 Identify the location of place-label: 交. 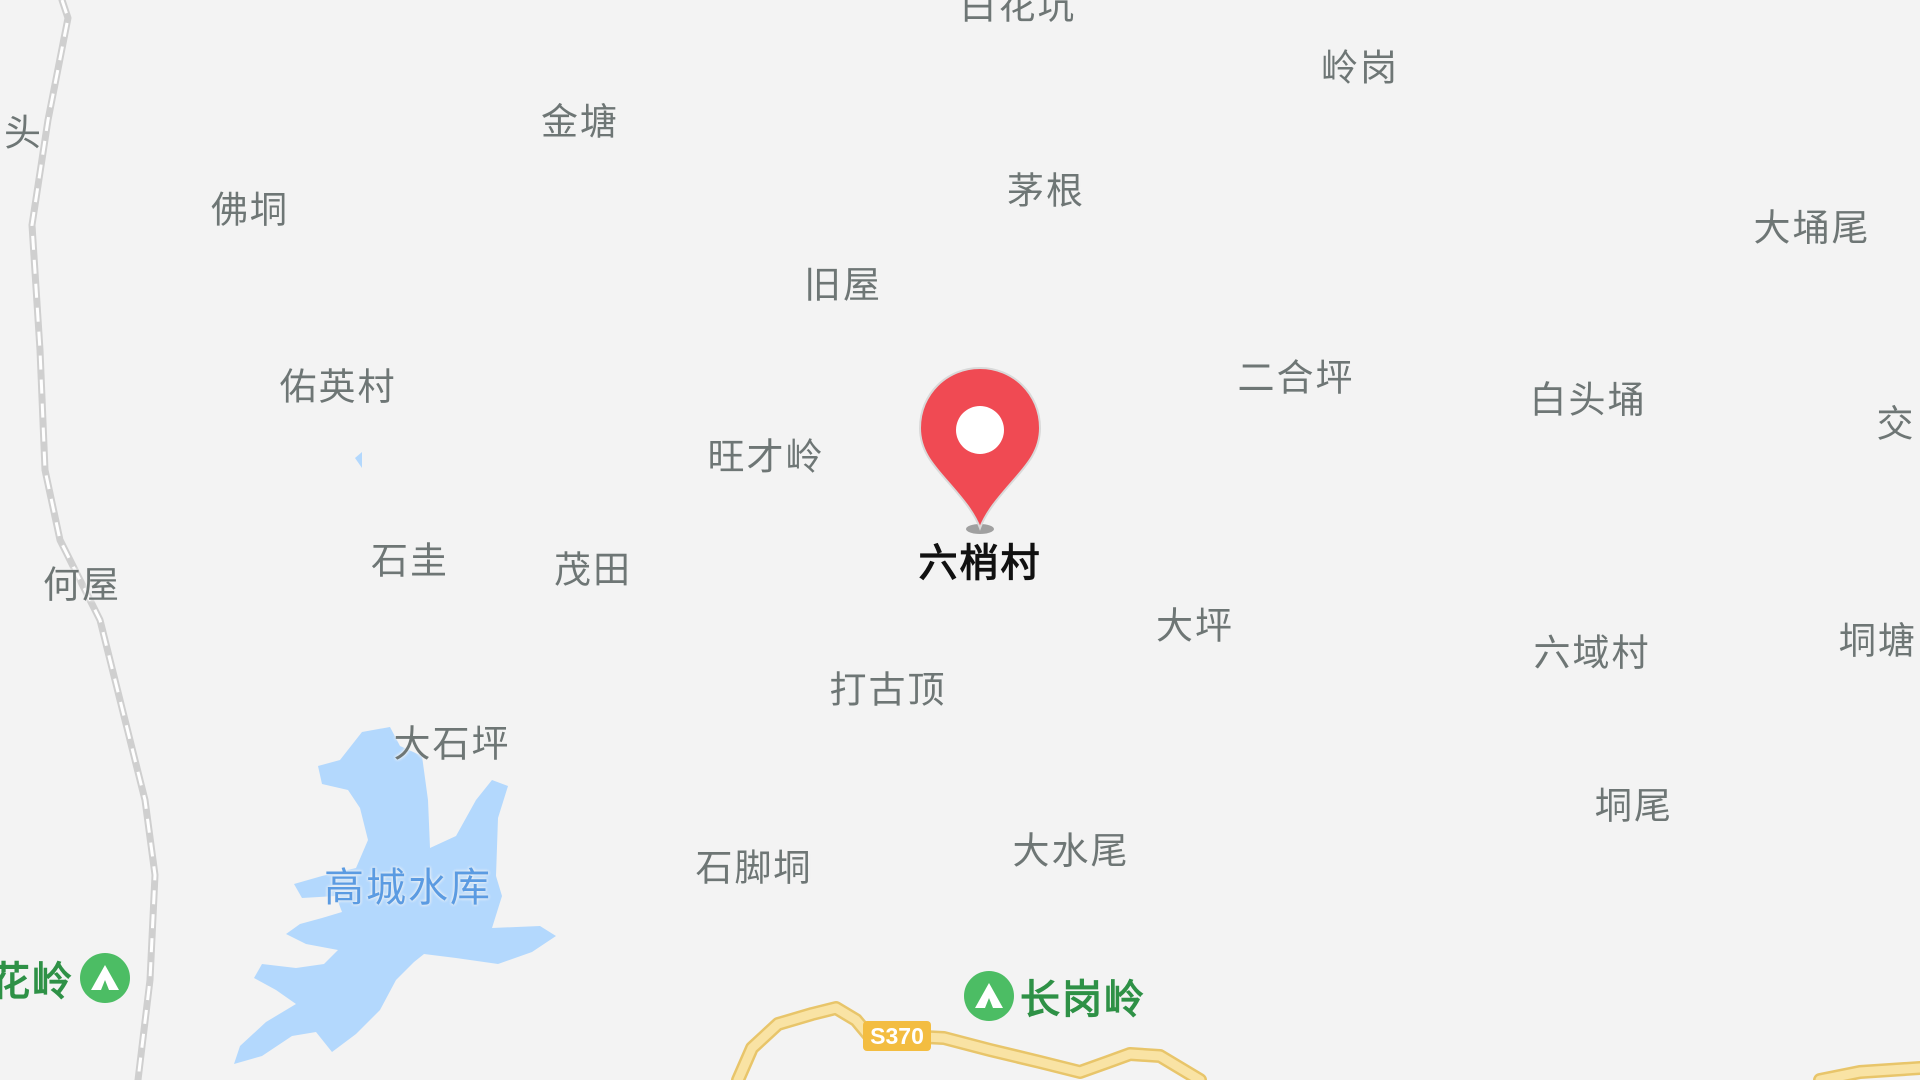
(1896, 424).